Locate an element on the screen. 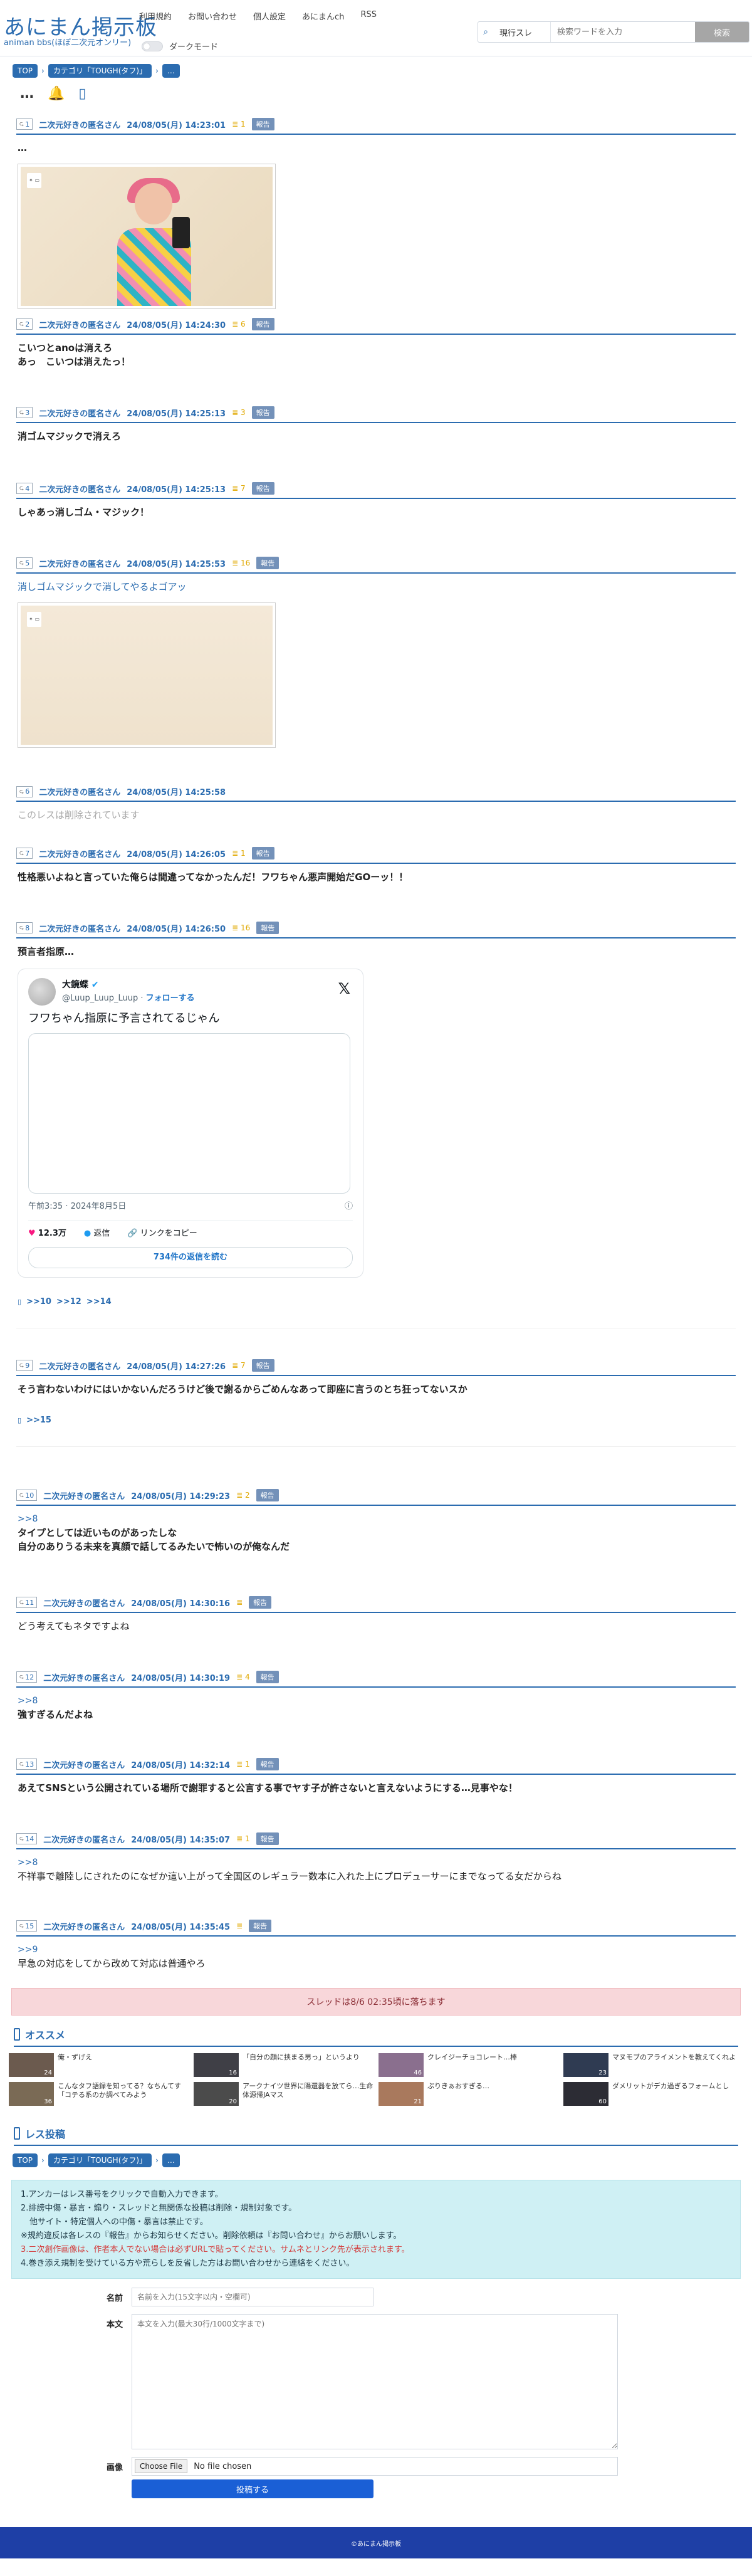  follow-link: フォローする is located at coordinates (171, 998).